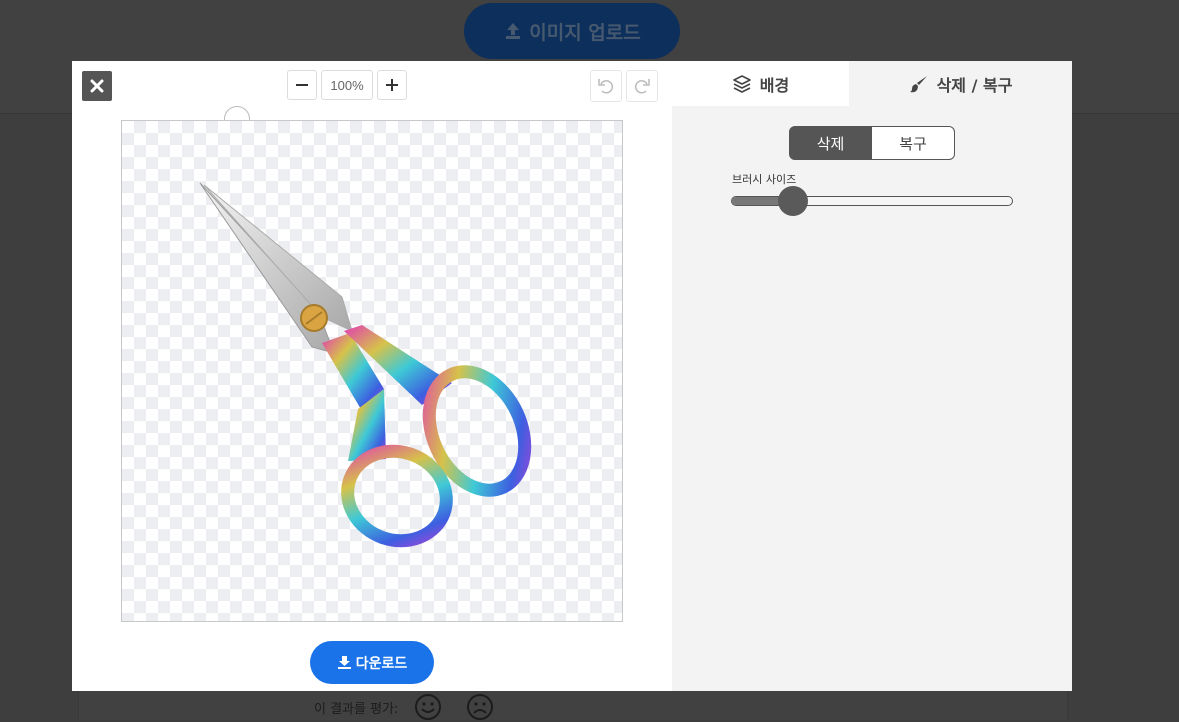 The height and width of the screenshot is (722, 1179). I want to click on tab-erase-restore: 삭제 / 복구, so click(960, 83).